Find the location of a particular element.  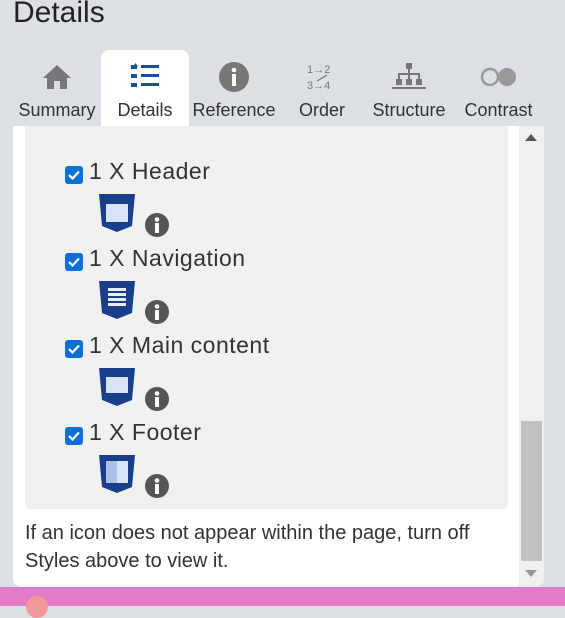

scrollbar is located at coordinates (531, 356).